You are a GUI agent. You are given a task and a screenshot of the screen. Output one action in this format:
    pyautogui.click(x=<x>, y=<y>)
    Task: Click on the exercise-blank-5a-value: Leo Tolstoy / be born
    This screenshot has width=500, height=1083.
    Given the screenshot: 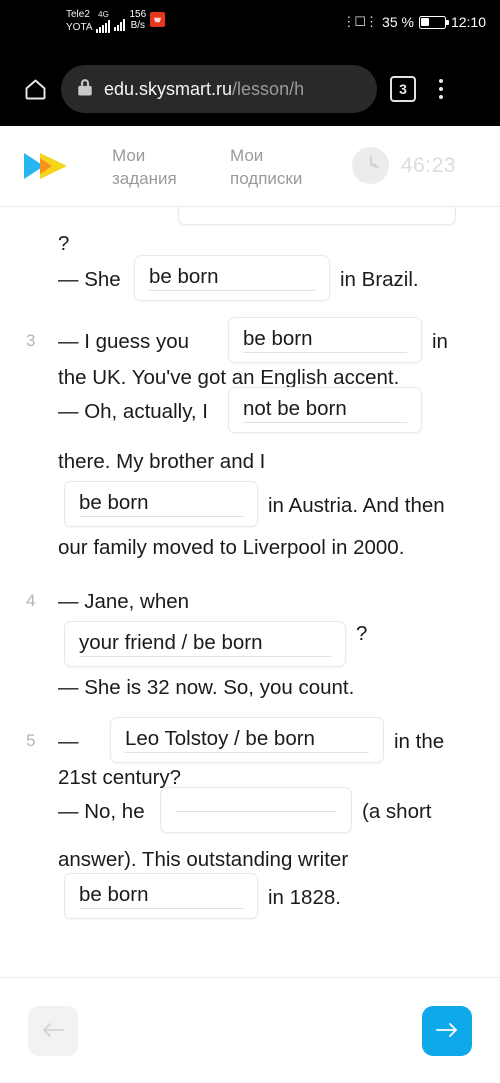 What is the action you would take?
    pyautogui.click(x=247, y=740)
    